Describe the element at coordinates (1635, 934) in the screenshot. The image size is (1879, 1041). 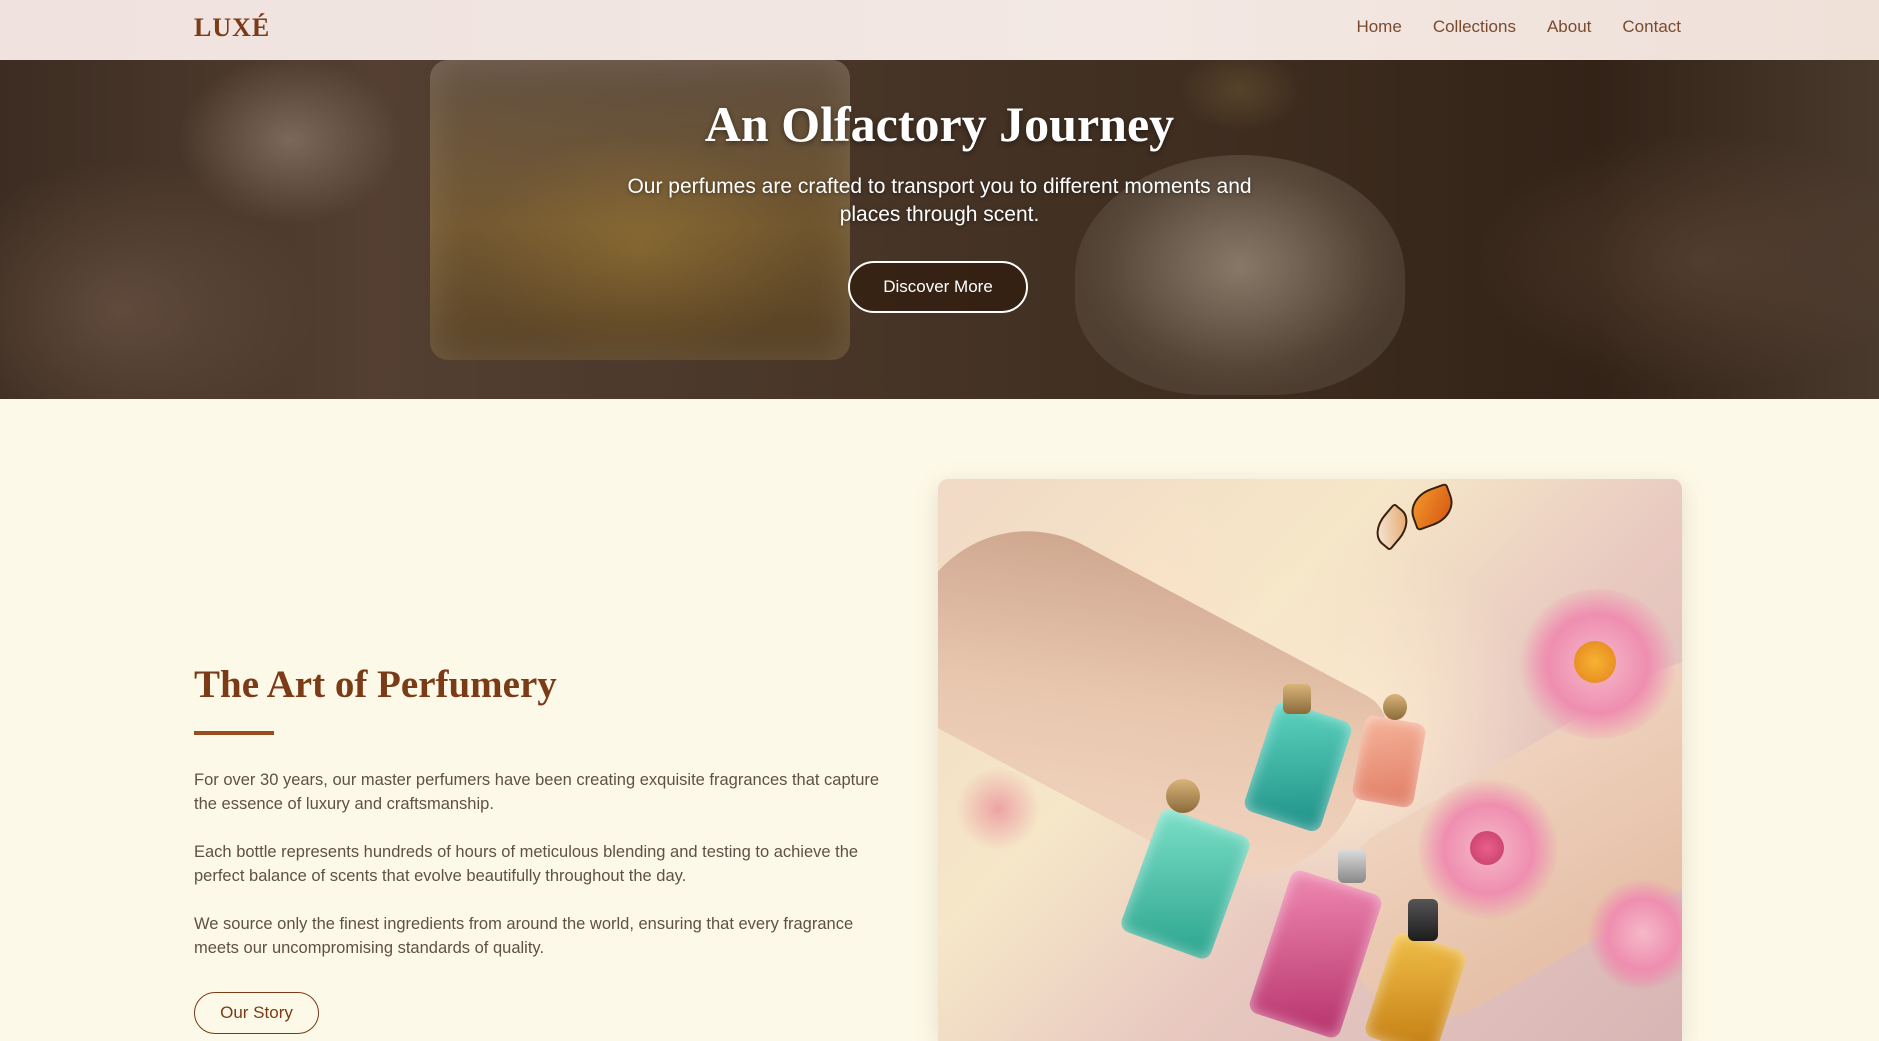
I see `pink-flower-decoration` at that location.